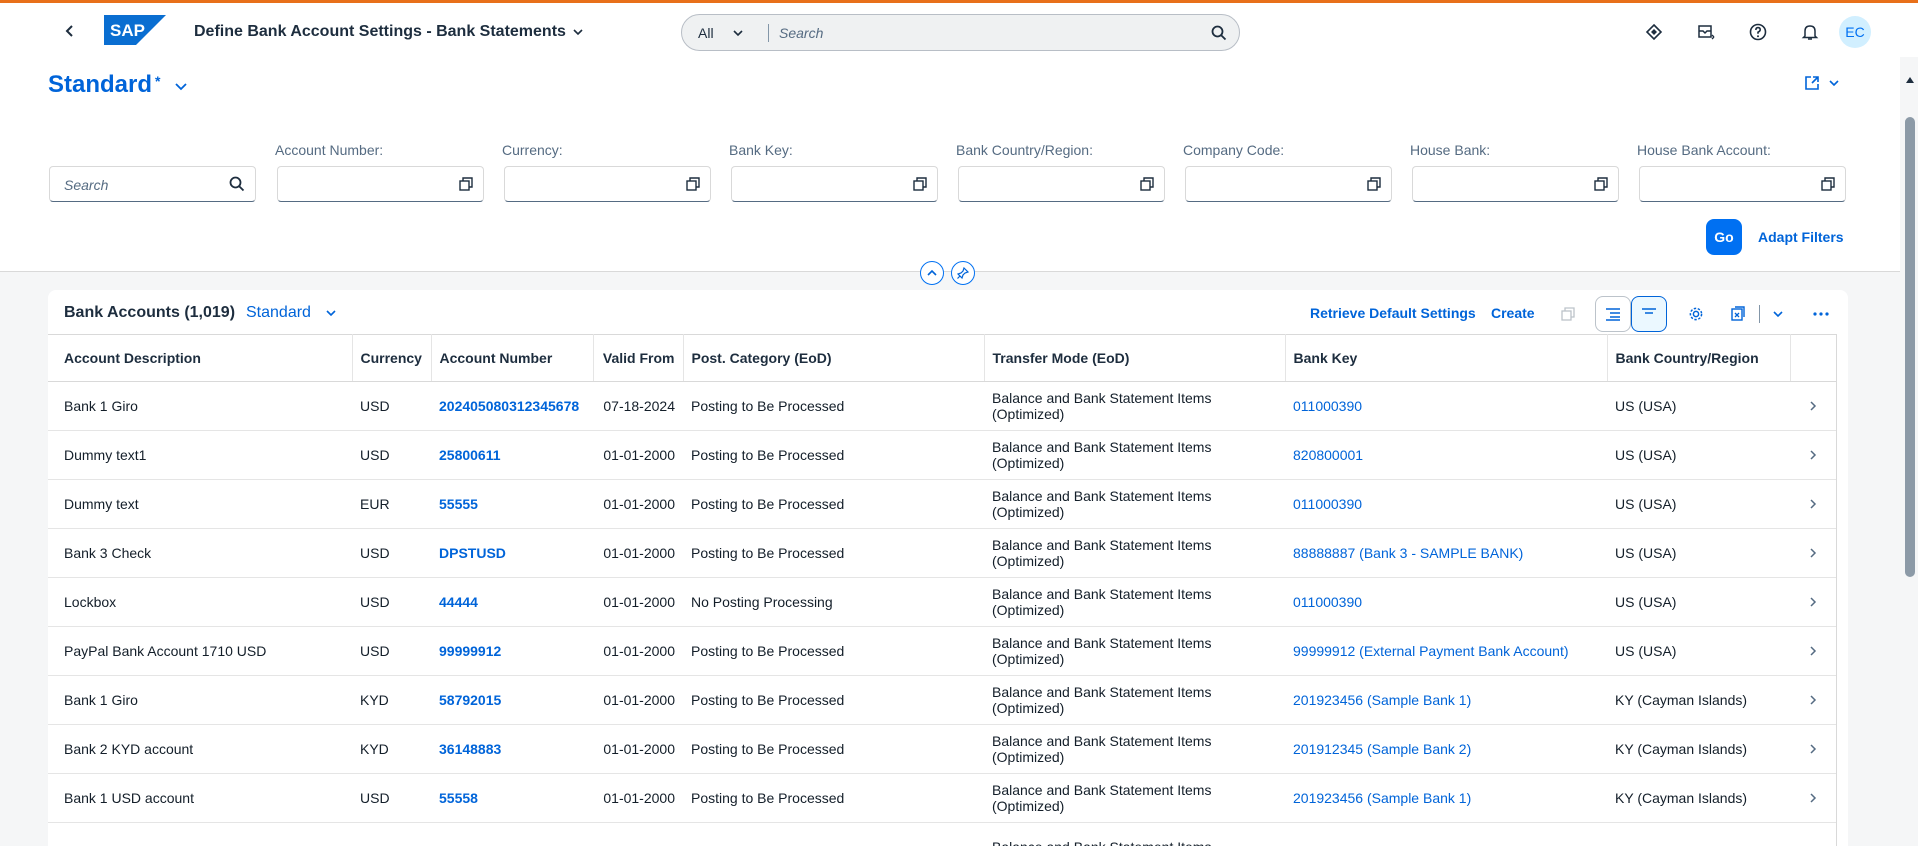 The width and height of the screenshot is (1918, 846). What do you see at coordinates (1393, 313) in the screenshot?
I see `retrieve-default-settings-button: Retrieve Default Settings` at bounding box center [1393, 313].